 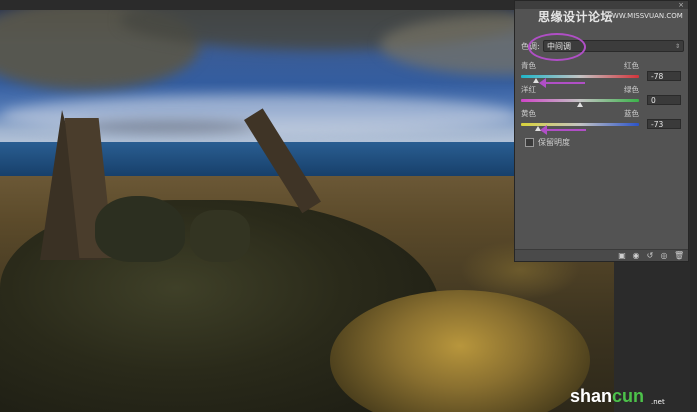 I want to click on close-icon: ×, so click(x=681, y=5).